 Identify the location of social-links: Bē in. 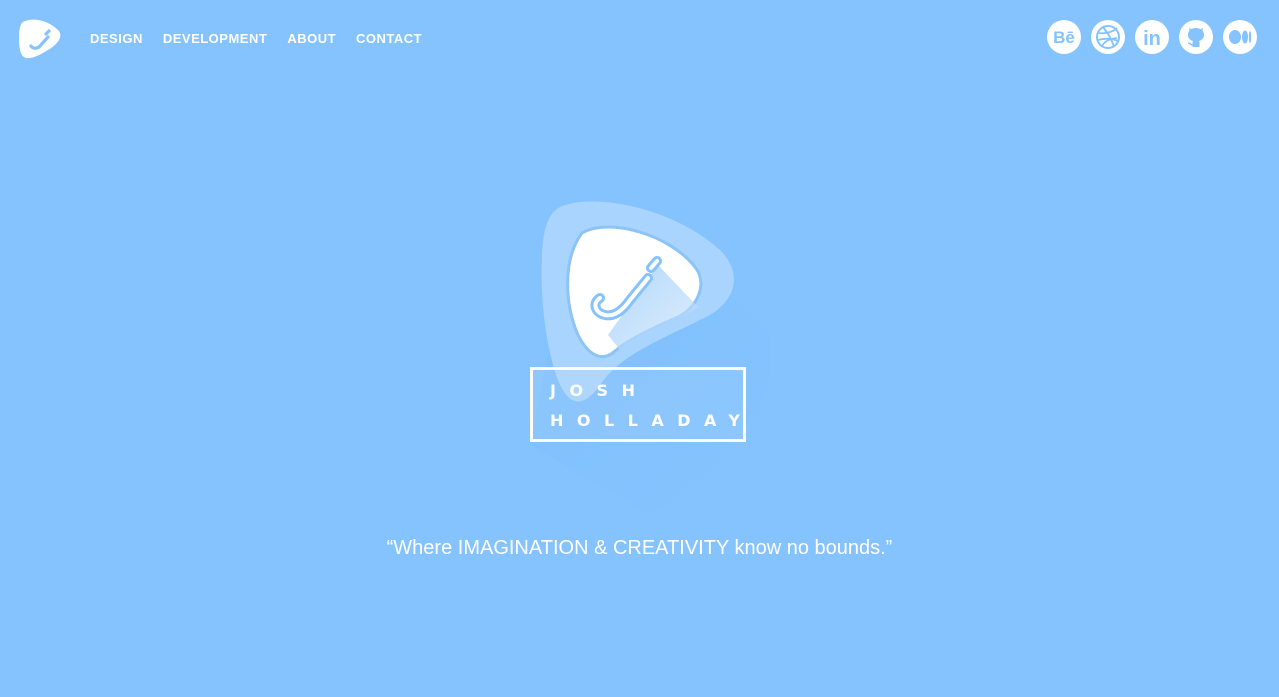
(1152, 37).